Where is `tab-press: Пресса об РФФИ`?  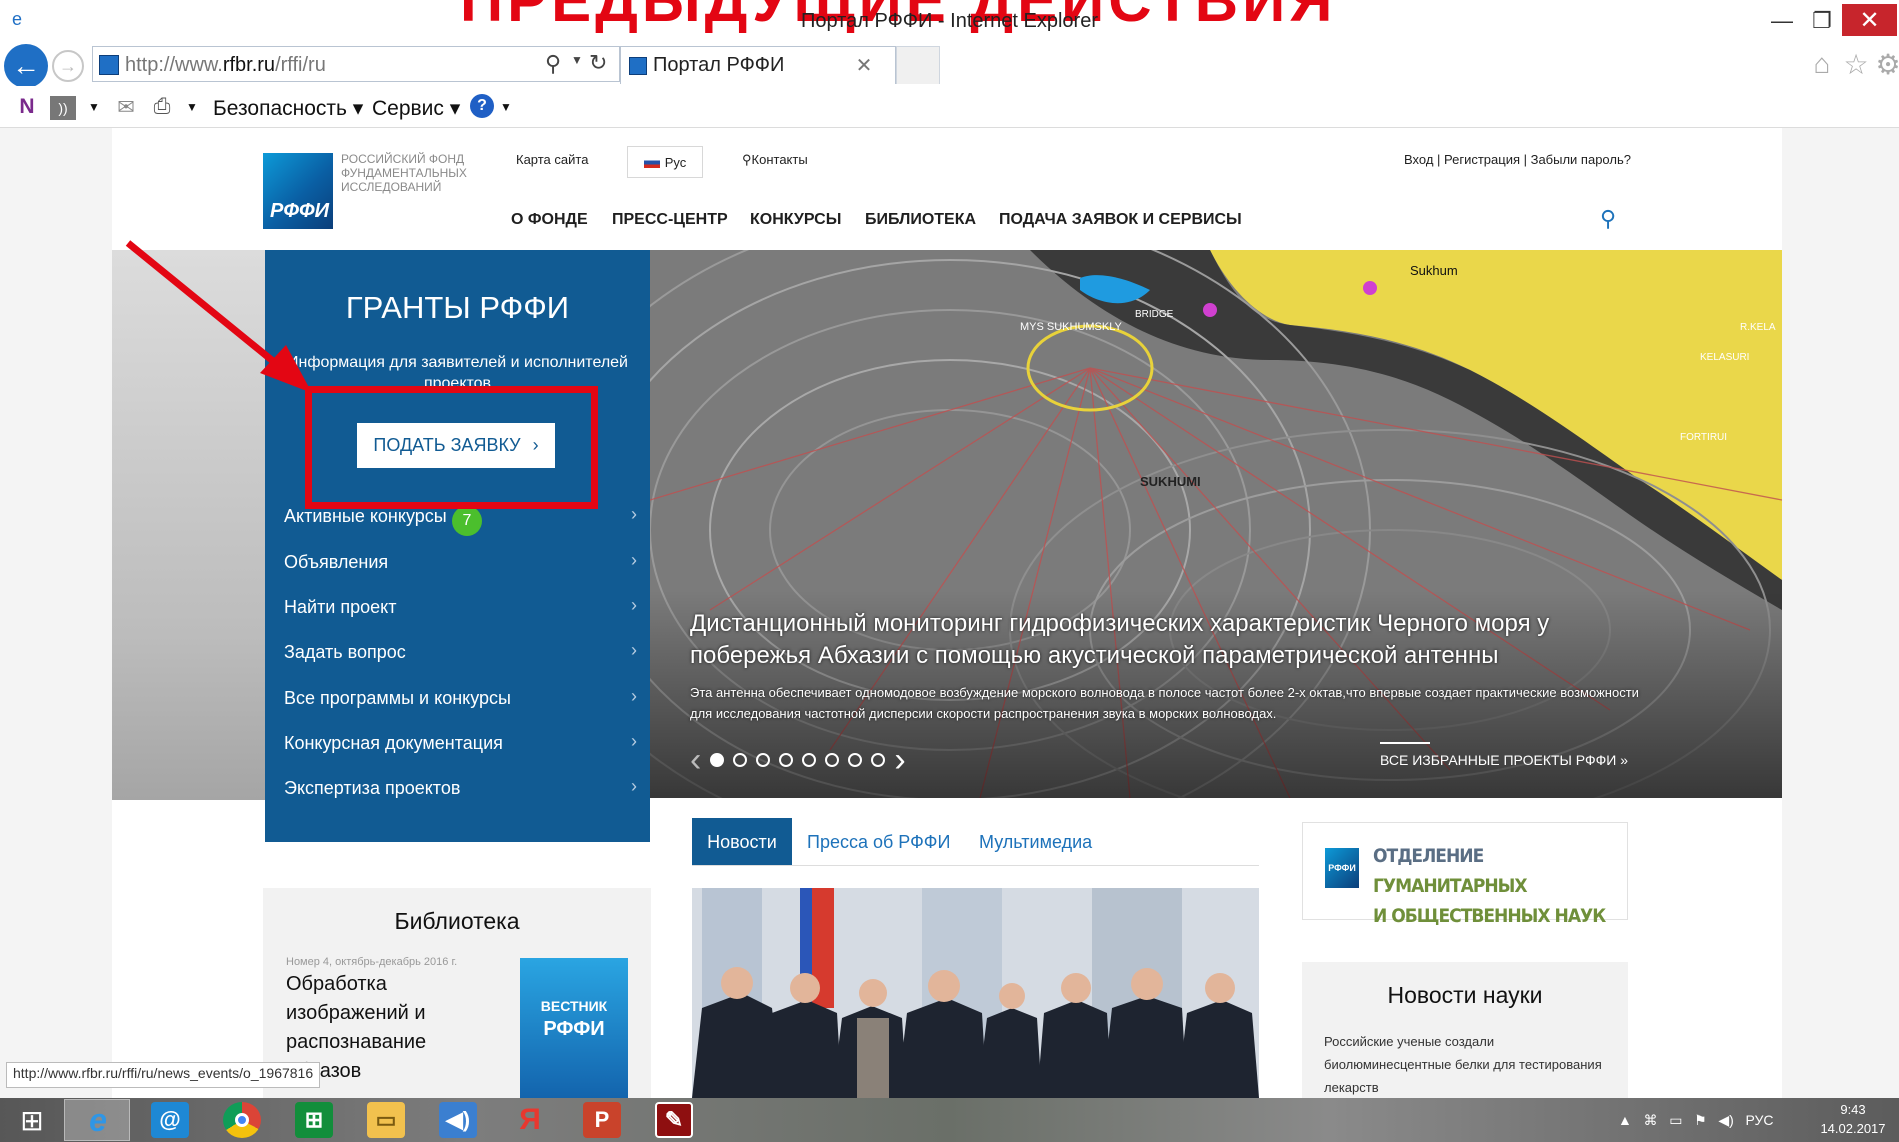 tab-press: Пресса об РФФИ is located at coordinates (878, 842).